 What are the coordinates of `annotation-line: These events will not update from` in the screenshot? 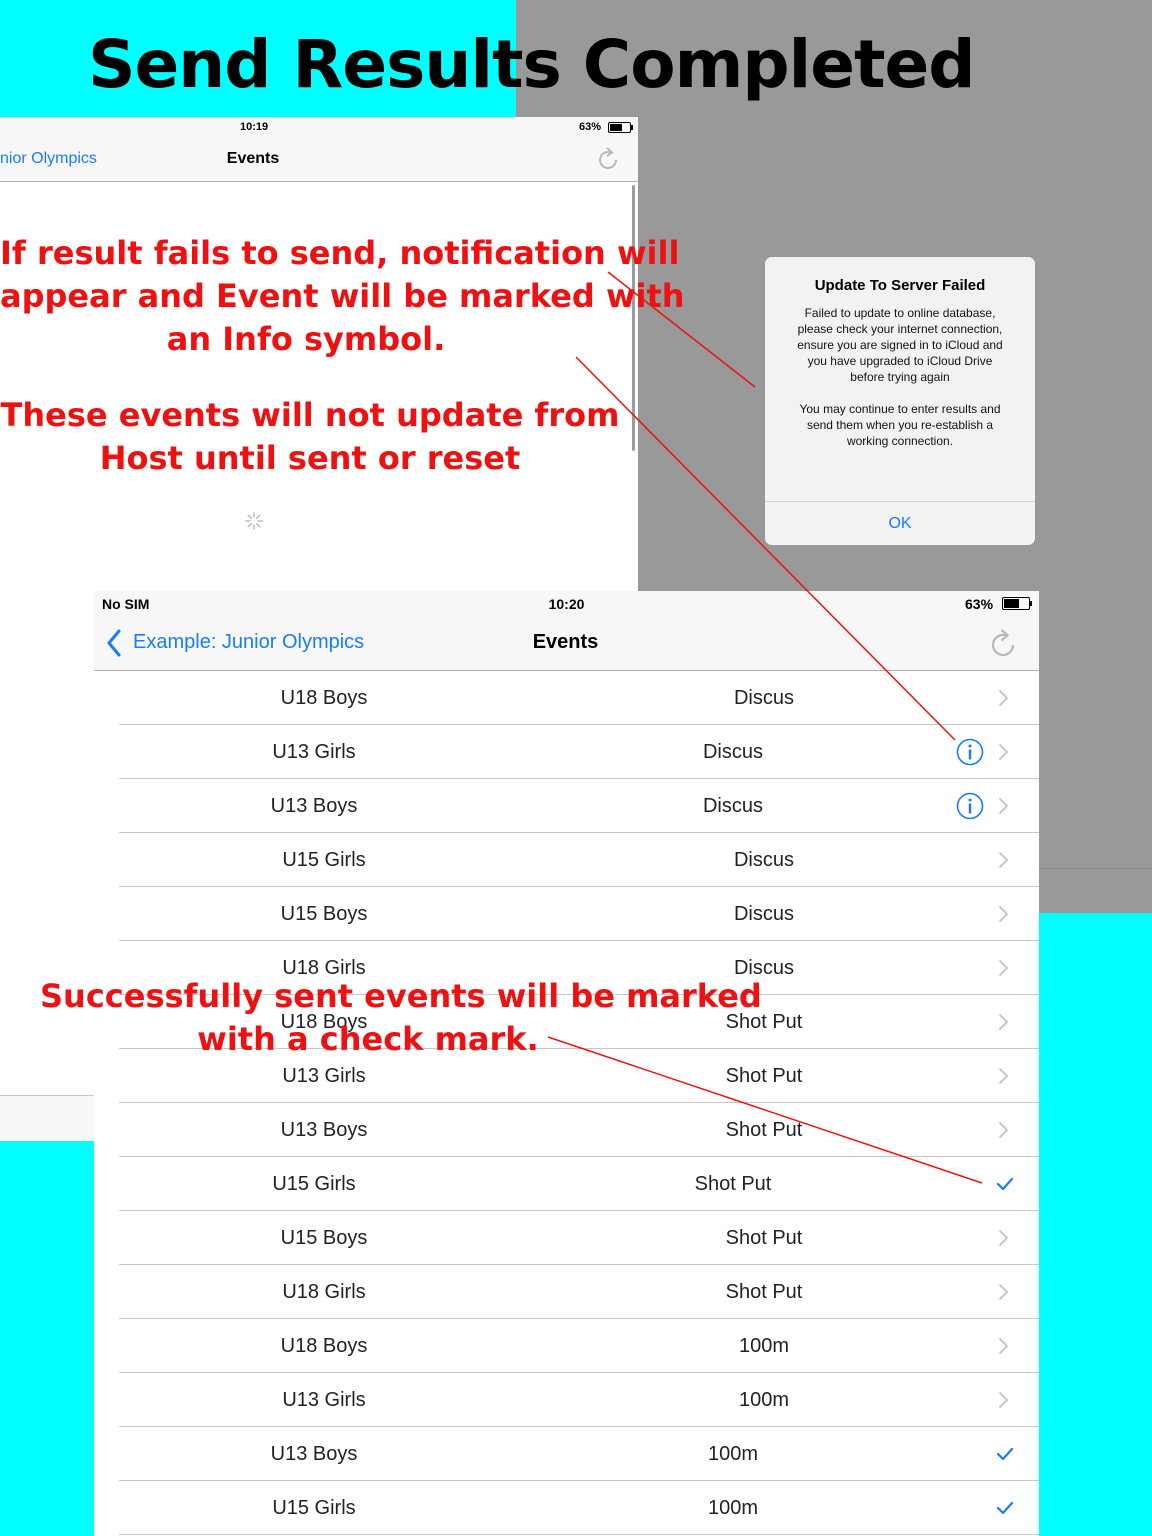 It's located at (310, 415).